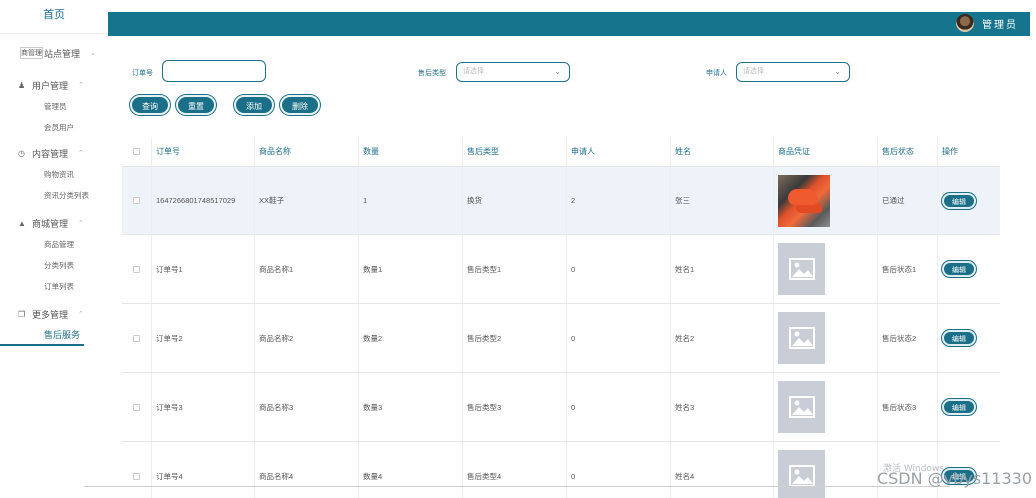 This screenshot has width=1036, height=498. I want to click on person-name-cell: 姓名4, so click(722, 470).